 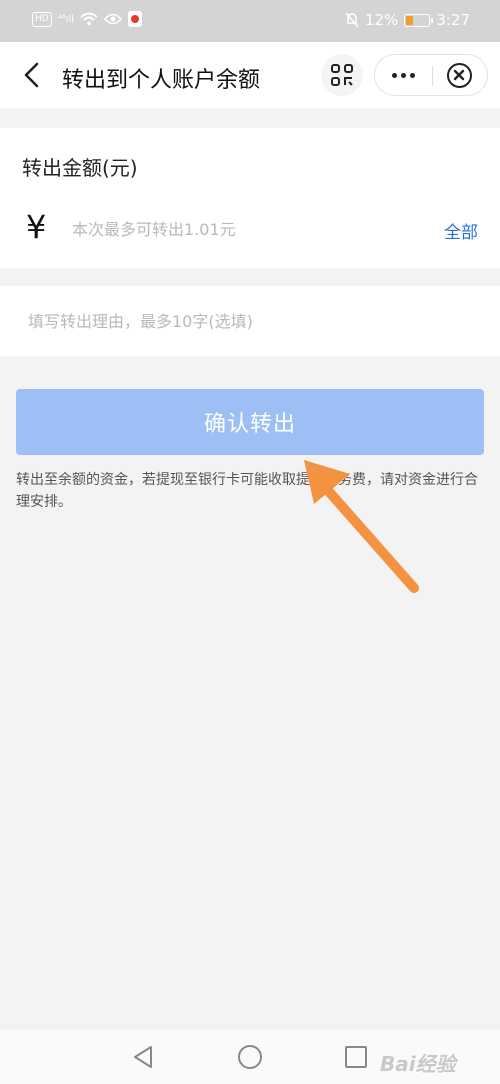 I want to click on amount-input, so click(x=242, y=229).